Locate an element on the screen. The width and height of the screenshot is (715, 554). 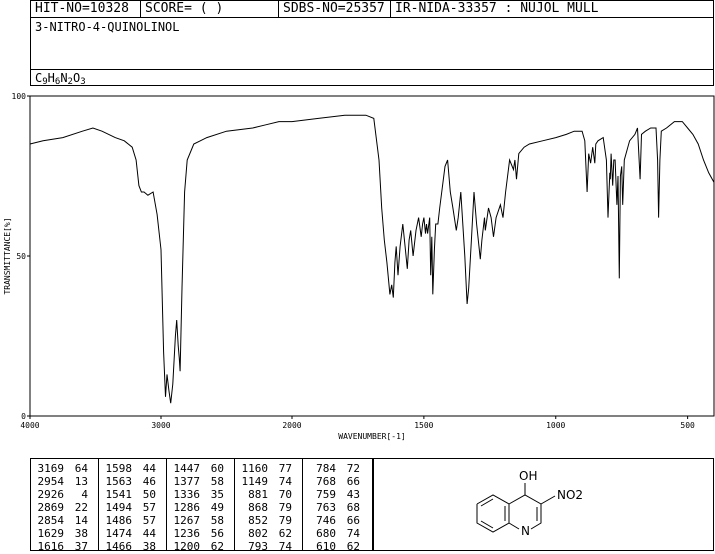
y-axis: 0 50 100 is located at coordinates (21, 256).